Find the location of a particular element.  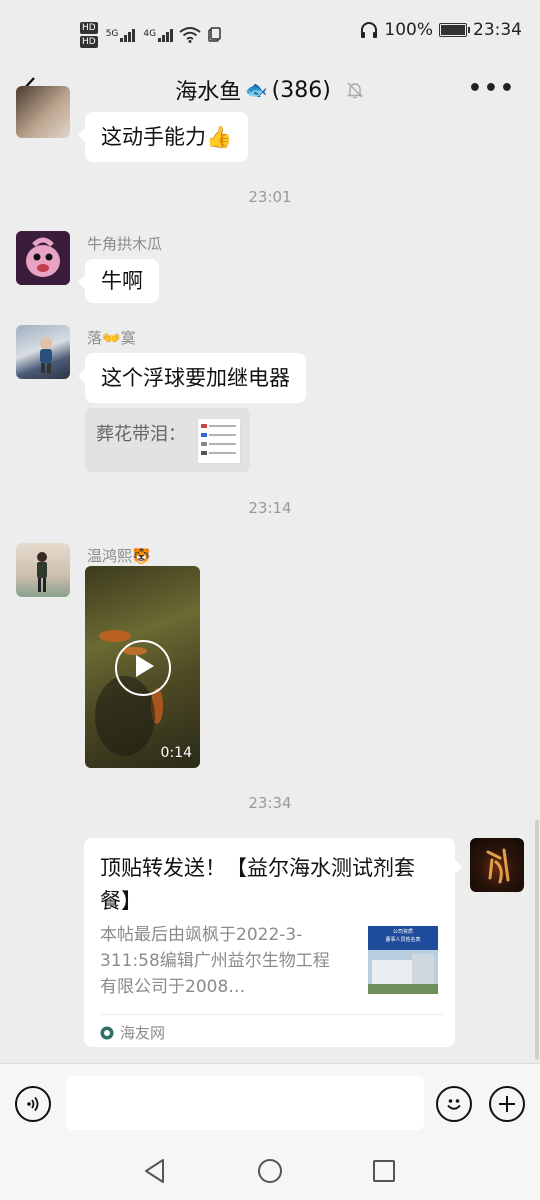

avatar-luomo is located at coordinates (43, 352).